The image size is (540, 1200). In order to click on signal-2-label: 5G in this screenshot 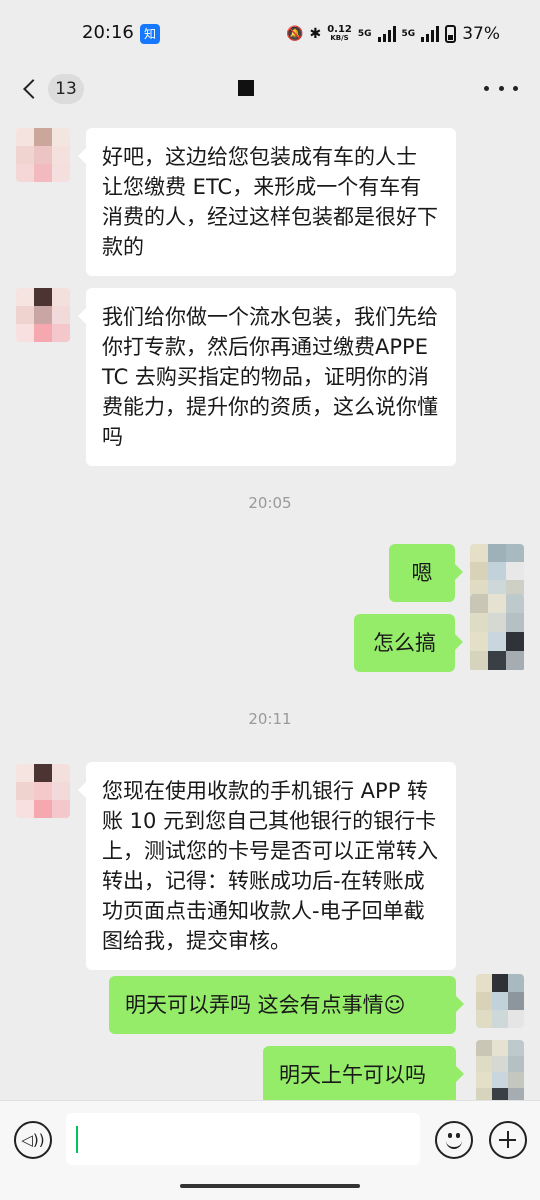, I will do `click(408, 33)`.